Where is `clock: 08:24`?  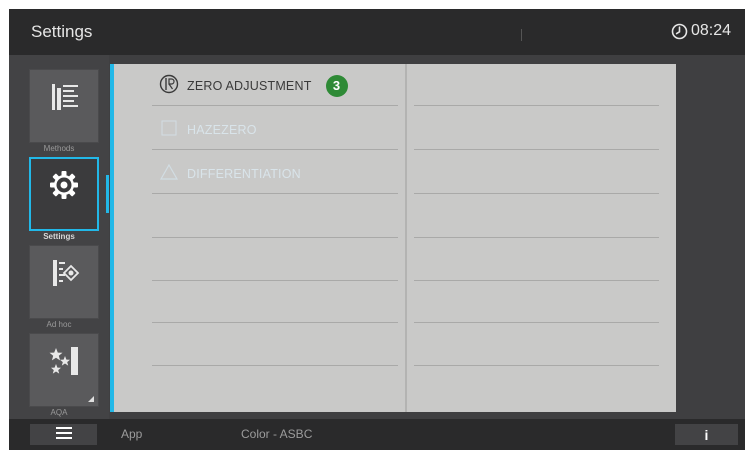 clock: 08:24 is located at coordinates (701, 31).